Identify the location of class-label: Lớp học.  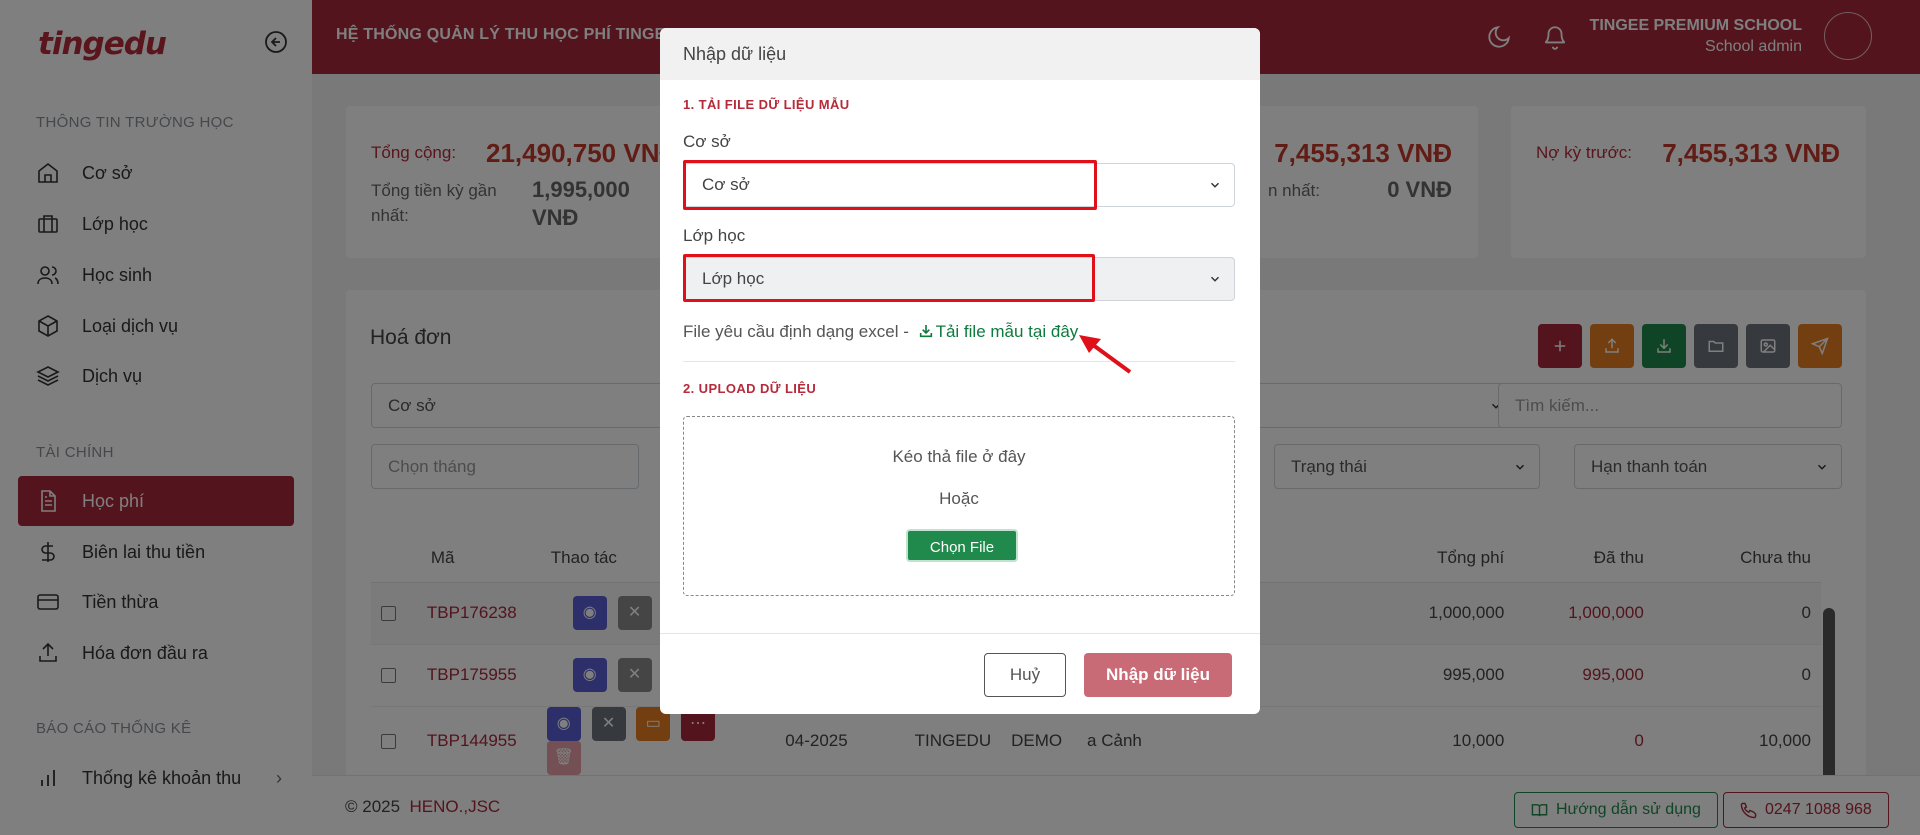
(714, 235).